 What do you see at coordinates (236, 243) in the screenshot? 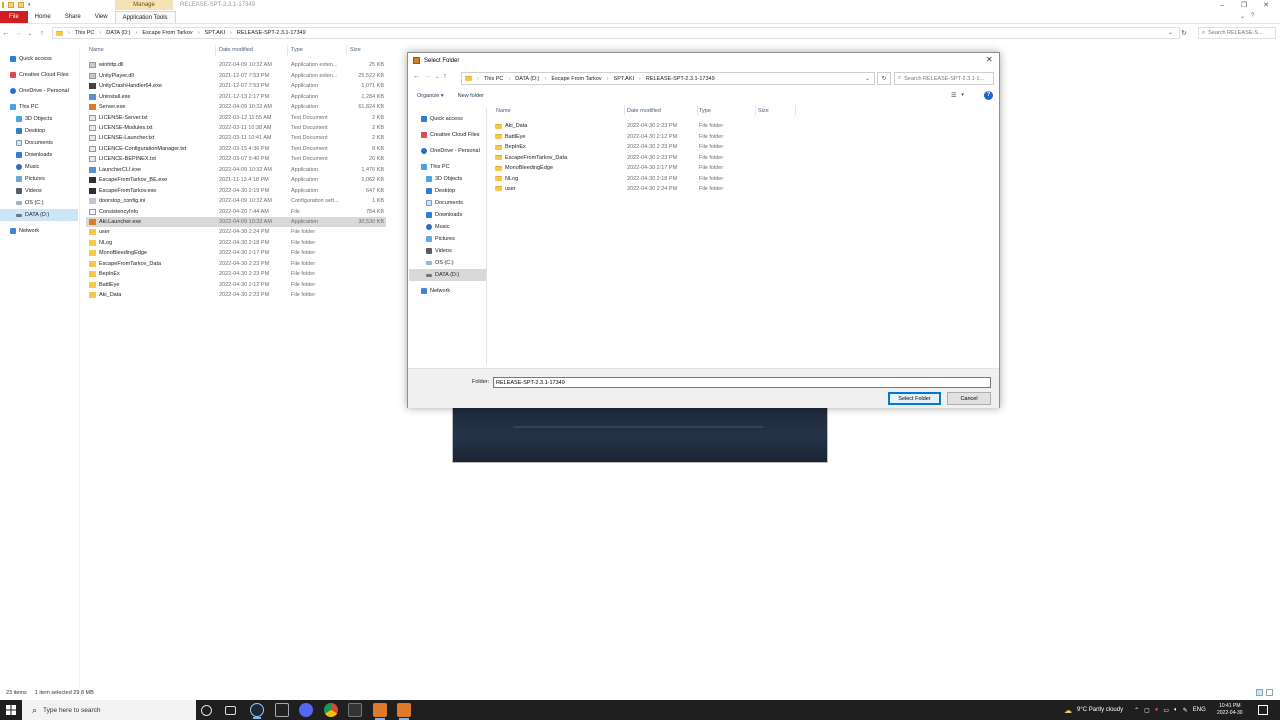
I see `table-row: NLog 2022-04-30 2:18 PM File folder` at bounding box center [236, 243].